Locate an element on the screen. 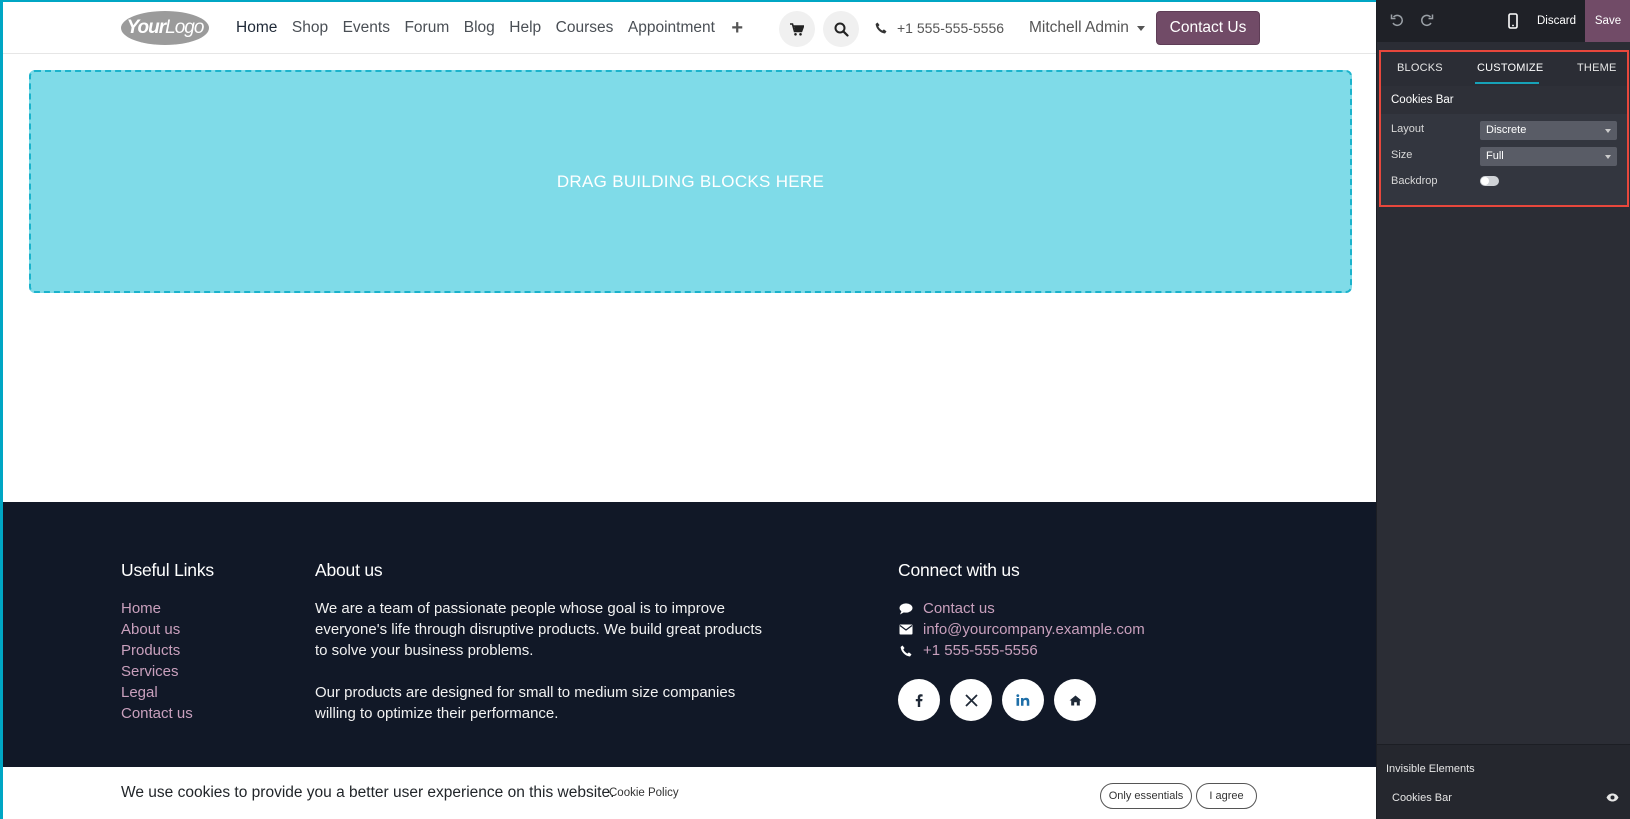  nav-link-forum: Forum is located at coordinates (426, 28).